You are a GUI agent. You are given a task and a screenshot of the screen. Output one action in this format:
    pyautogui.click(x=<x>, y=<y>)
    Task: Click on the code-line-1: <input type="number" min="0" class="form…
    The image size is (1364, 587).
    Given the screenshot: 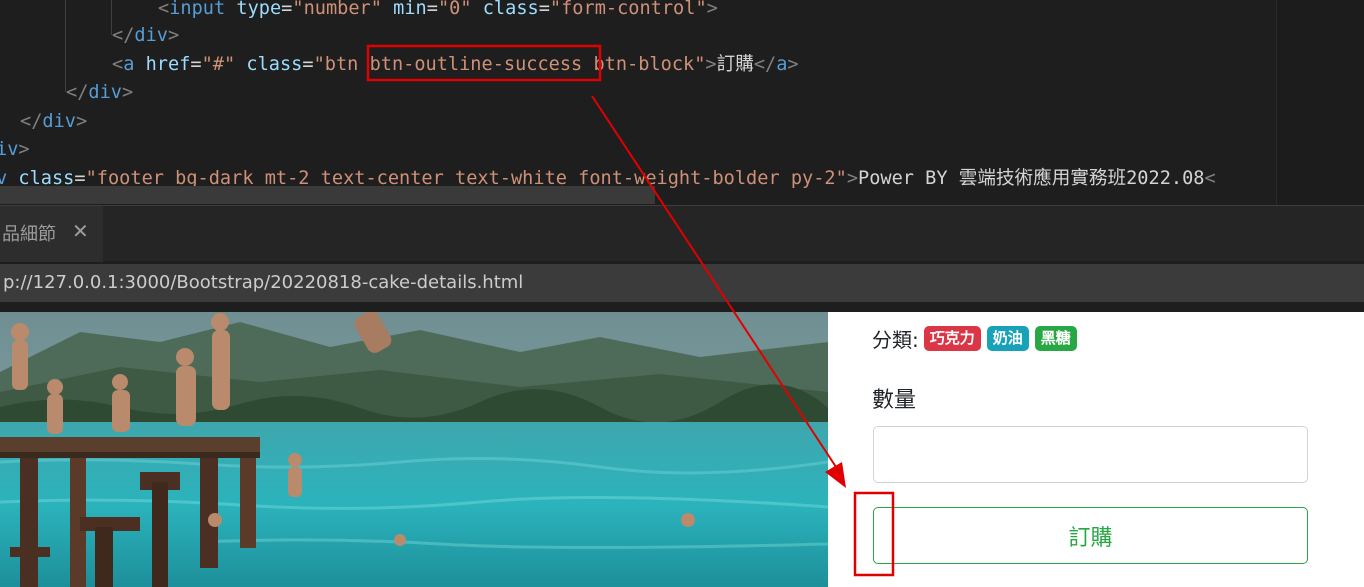 What is the action you would take?
    pyautogui.click(x=438, y=11)
    